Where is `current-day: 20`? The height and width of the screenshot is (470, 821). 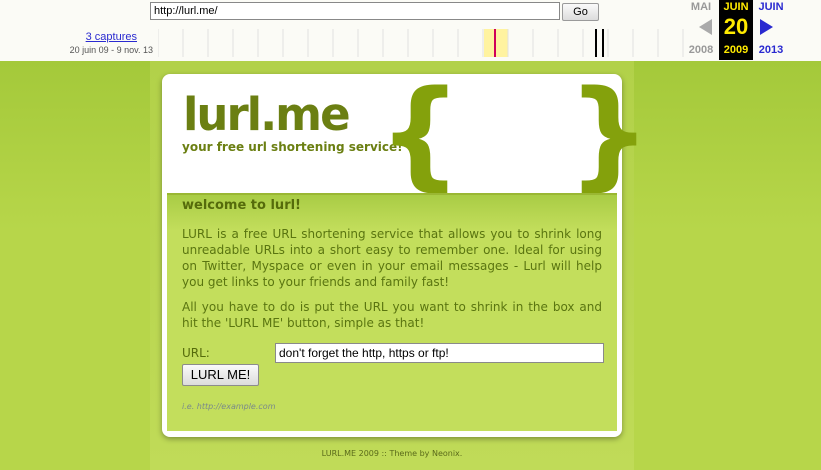
current-day: 20 is located at coordinates (736, 26).